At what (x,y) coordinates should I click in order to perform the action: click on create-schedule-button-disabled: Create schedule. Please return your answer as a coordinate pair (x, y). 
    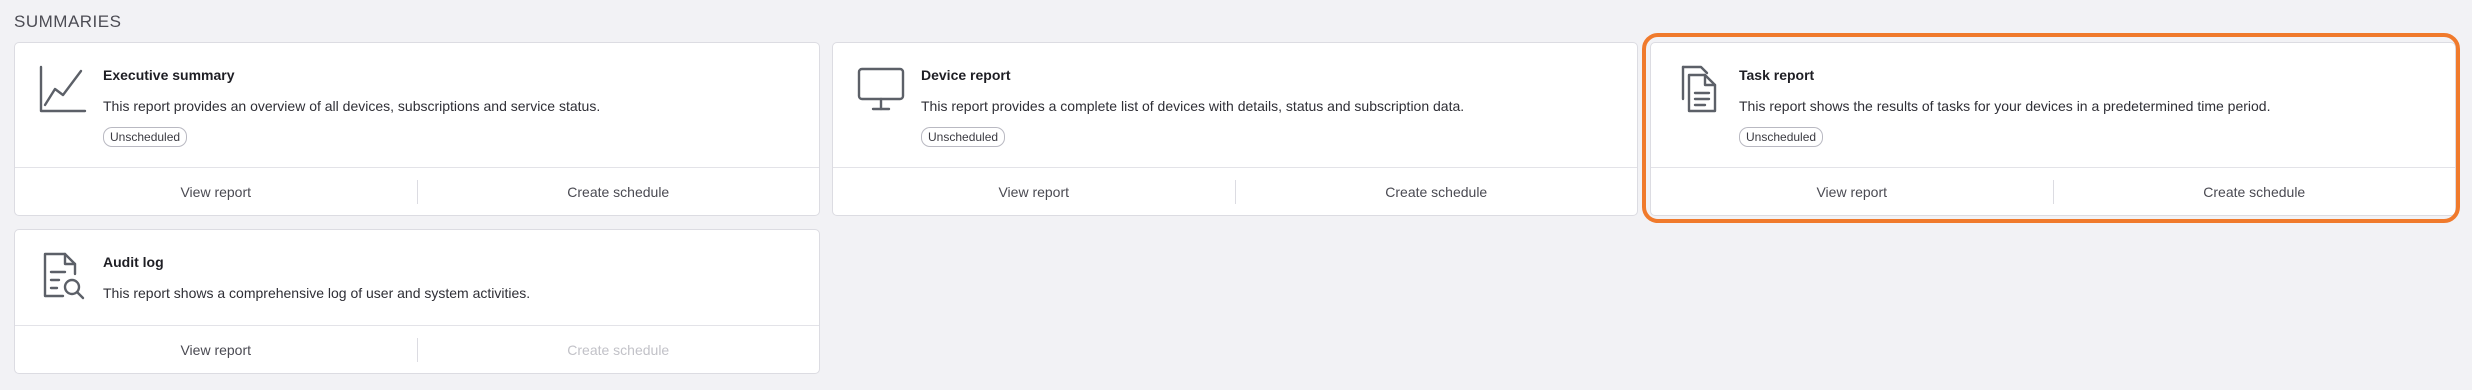
    Looking at the image, I should click on (618, 349).